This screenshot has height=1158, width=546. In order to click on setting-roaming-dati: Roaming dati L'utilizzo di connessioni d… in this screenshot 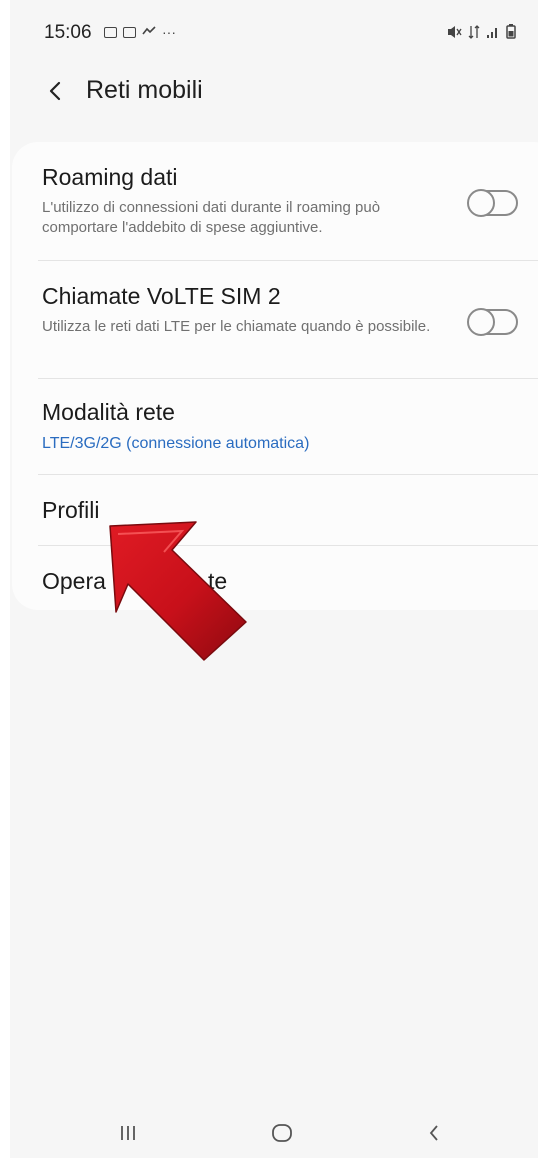, I will do `click(275, 201)`.